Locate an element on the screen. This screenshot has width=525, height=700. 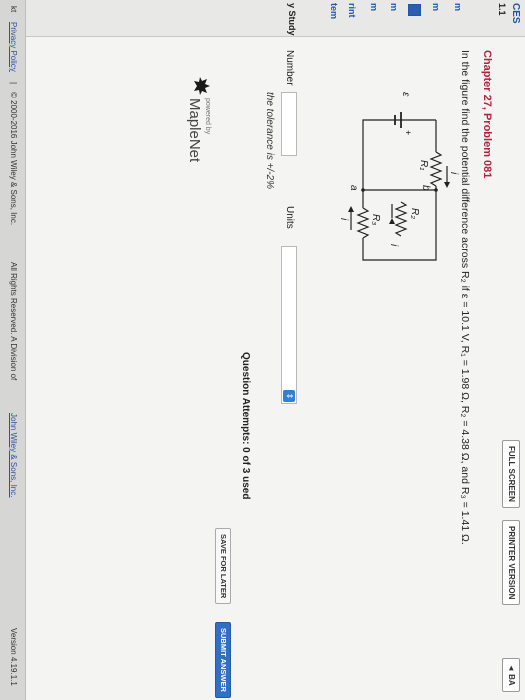
nav-item-2: m is located at coordinates (436, 7).